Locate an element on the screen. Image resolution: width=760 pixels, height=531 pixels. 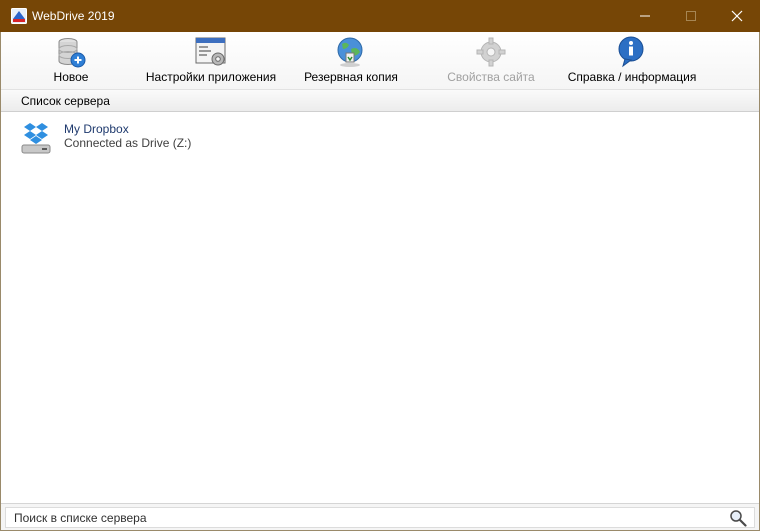
backup-button: Резервная копия is located at coordinates (351, 61).